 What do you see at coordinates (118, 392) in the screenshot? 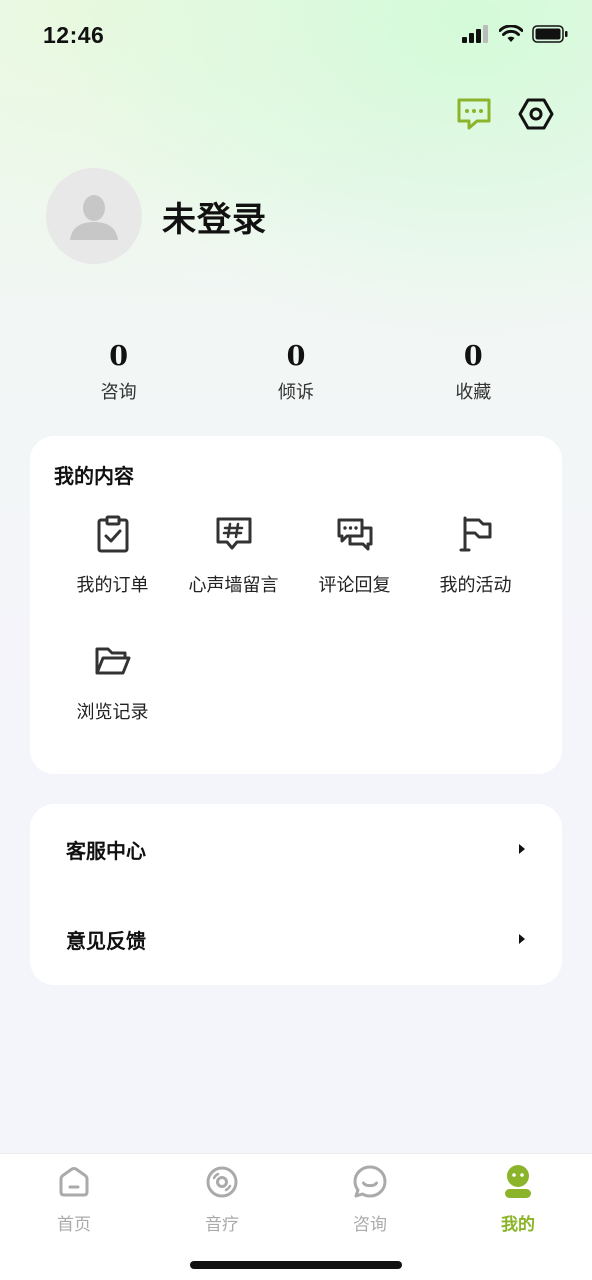
I see `stat-label: 咨询` at bounding box center [118, 392].